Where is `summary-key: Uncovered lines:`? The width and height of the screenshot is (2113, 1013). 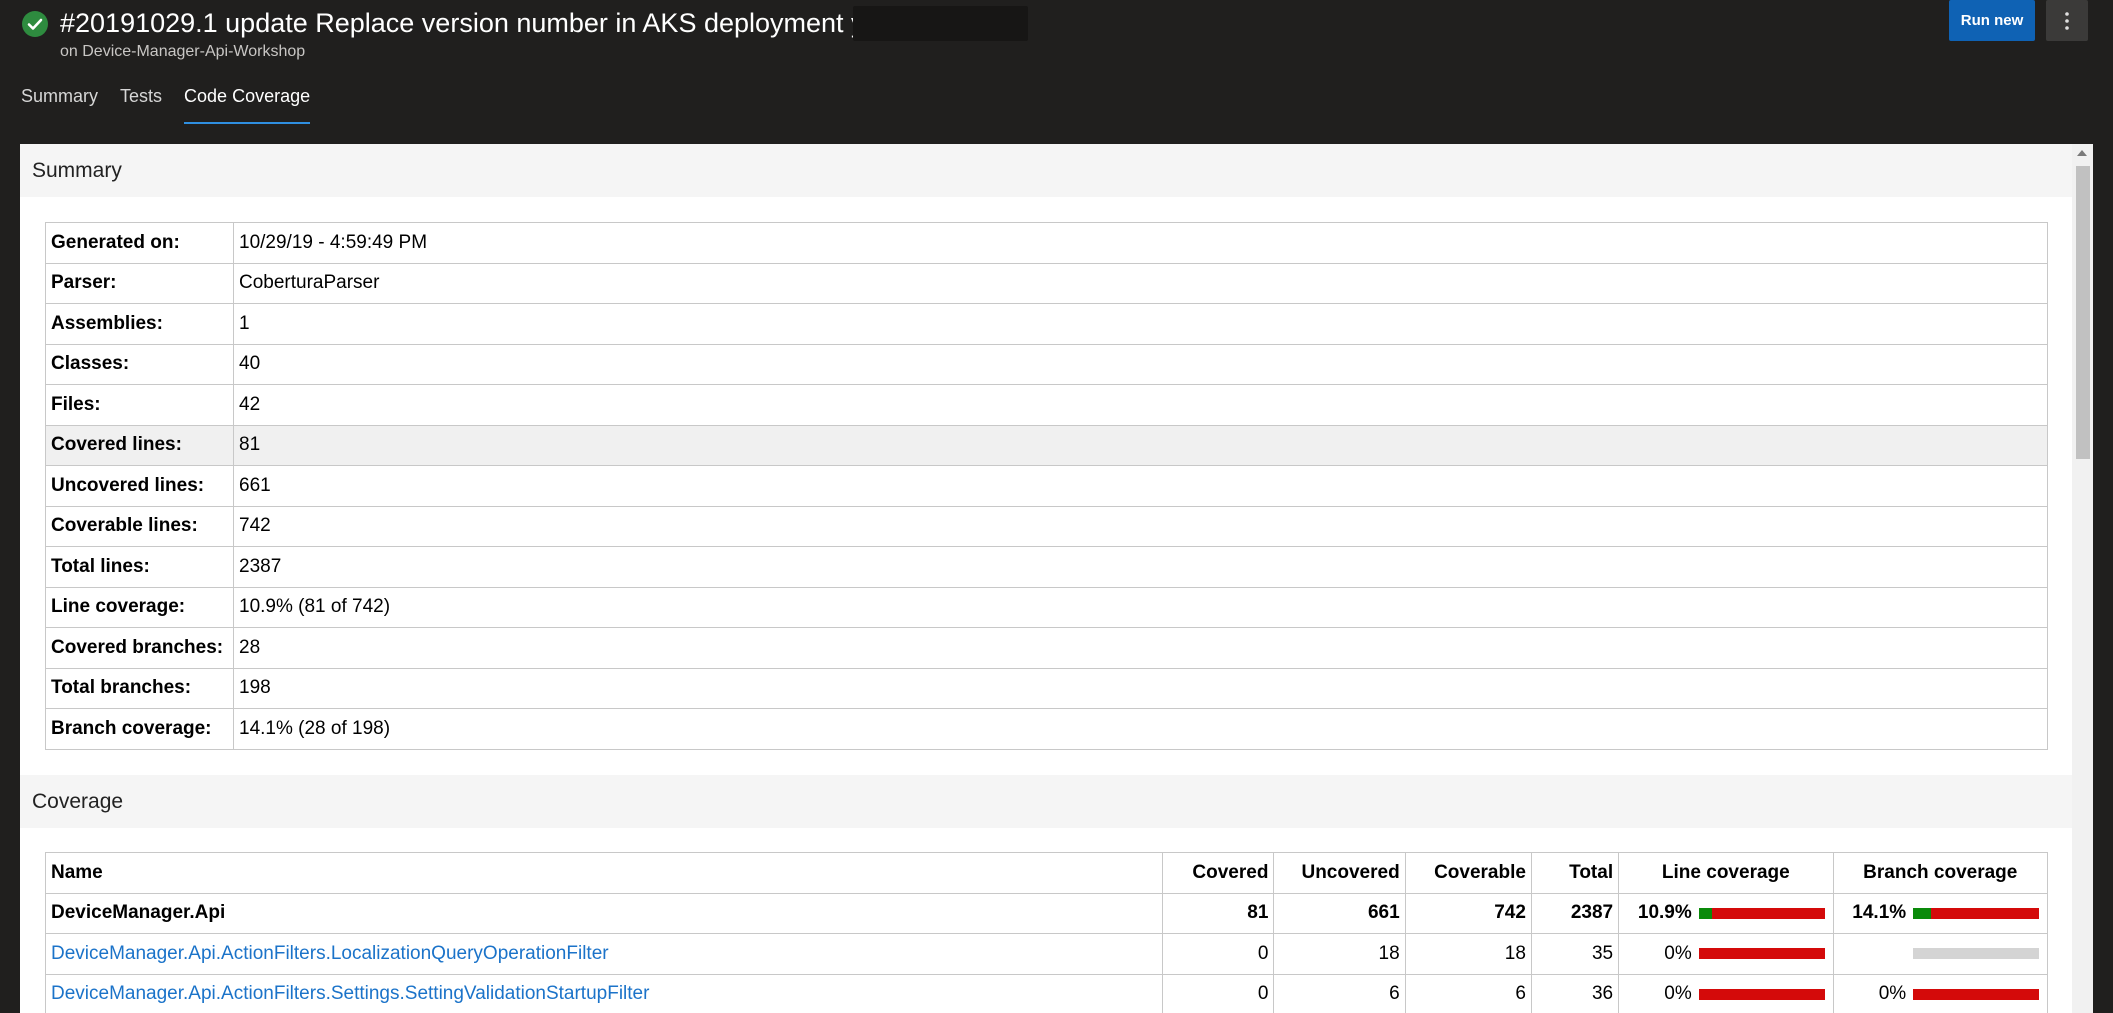
summary-key: Uncovered lines: is located at coordinates (139, 486).